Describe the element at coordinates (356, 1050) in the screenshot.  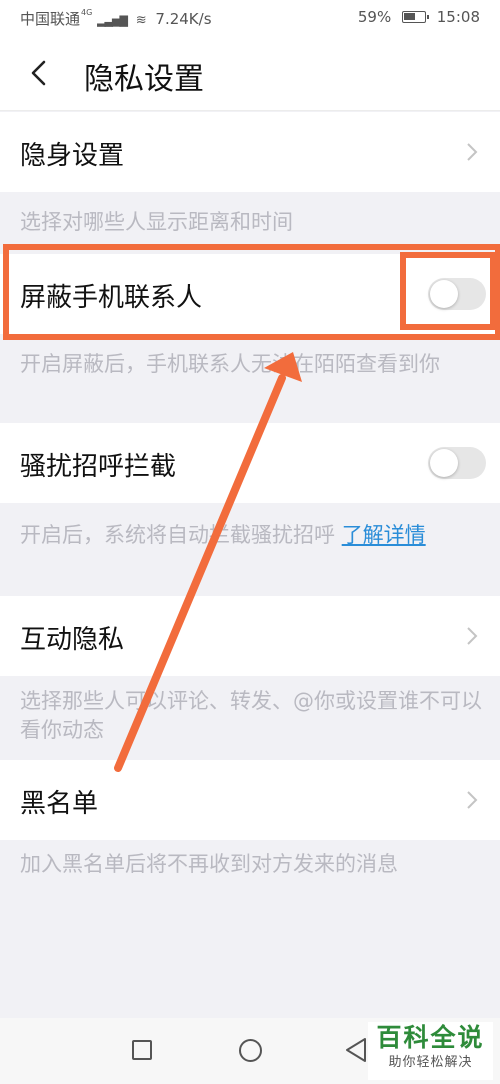
I see `back-triangle-icon` at that location.